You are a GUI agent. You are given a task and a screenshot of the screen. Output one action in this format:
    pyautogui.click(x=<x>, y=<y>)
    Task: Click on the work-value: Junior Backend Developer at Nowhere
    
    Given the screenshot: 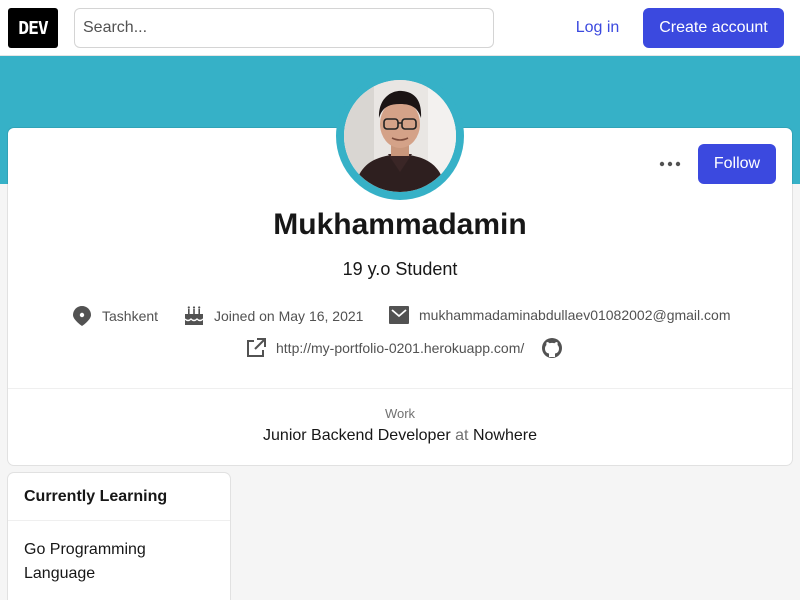 What is the action you would take?
    pyautogui.click(x=400, y=436)
    